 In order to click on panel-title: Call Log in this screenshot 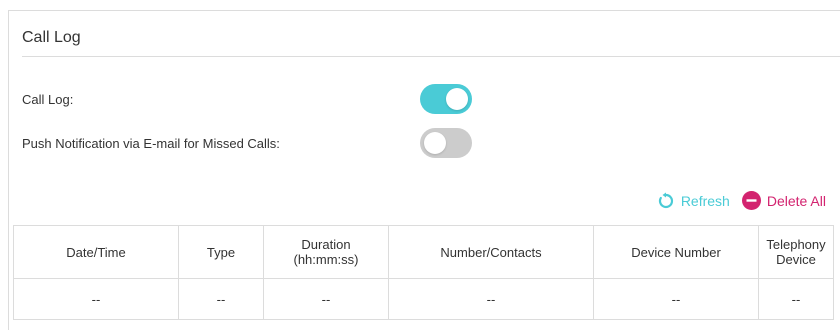, I will do `click(51, 37)`.